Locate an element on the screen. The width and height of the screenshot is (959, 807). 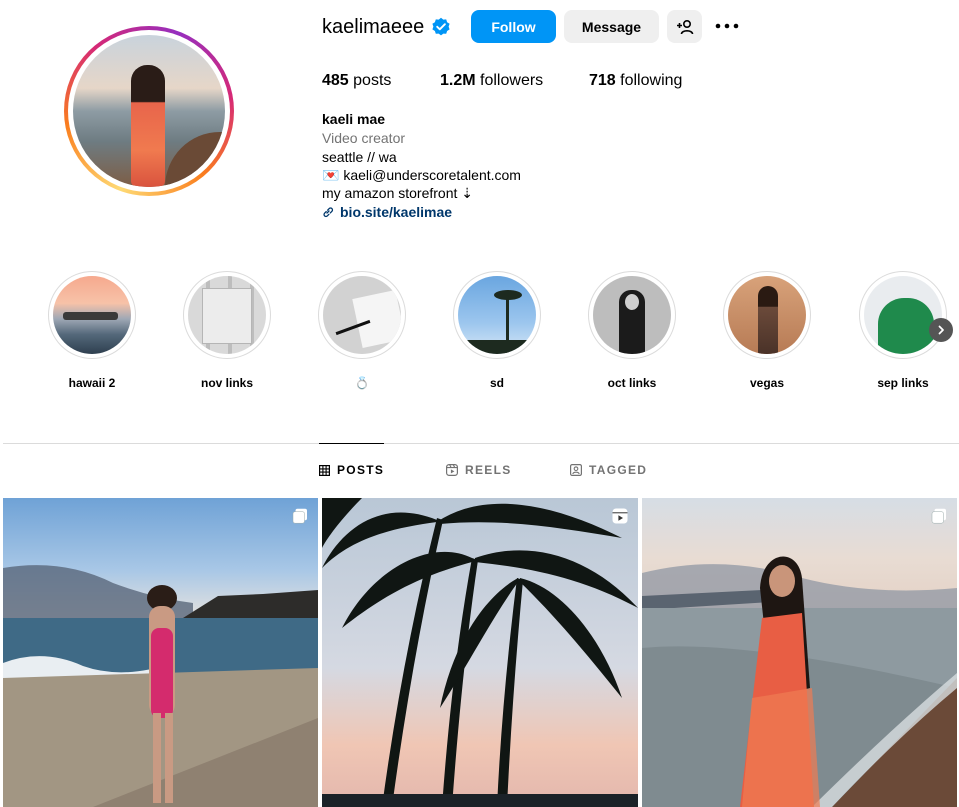
highlights-next-button is located at coordinates (941, 330).